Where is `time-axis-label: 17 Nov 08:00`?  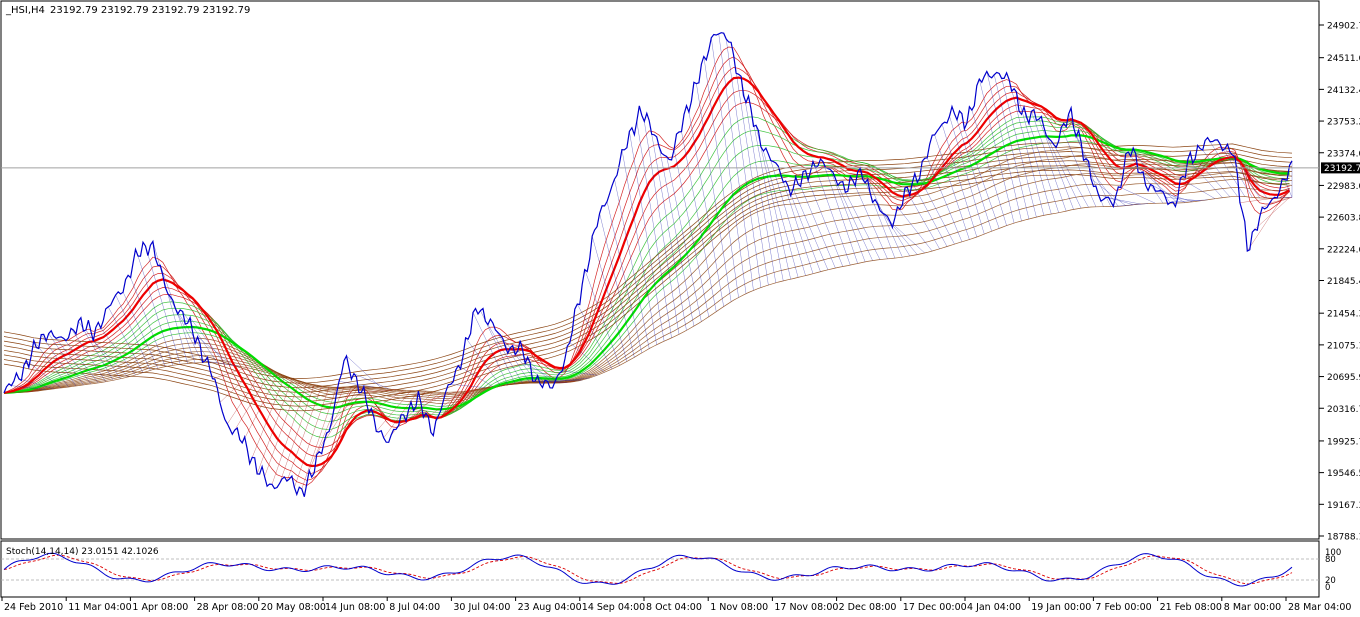 time-axis-label: 17 Nov 08:00 is located at coordinates (806, 607).